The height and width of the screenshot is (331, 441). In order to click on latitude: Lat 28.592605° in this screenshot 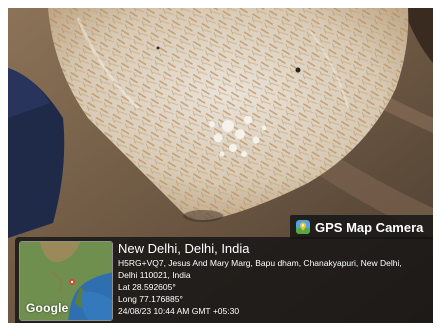, I will do `click(147, 287)`.